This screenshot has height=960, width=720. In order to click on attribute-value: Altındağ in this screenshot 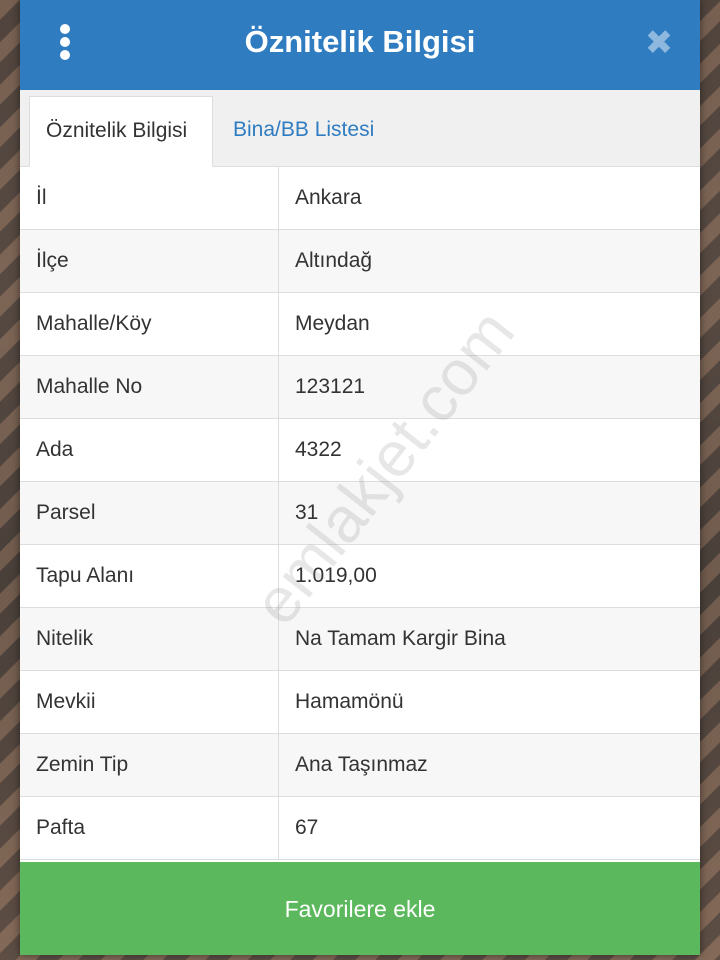, I will do `click(334, 260)`.